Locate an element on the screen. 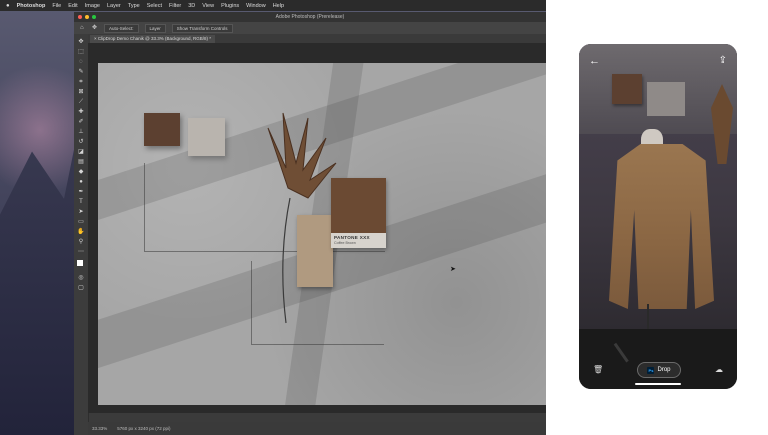 The width and height of the screenshot is (768, 435). grey-fabric-swatch is located at coordinates (206, 137).